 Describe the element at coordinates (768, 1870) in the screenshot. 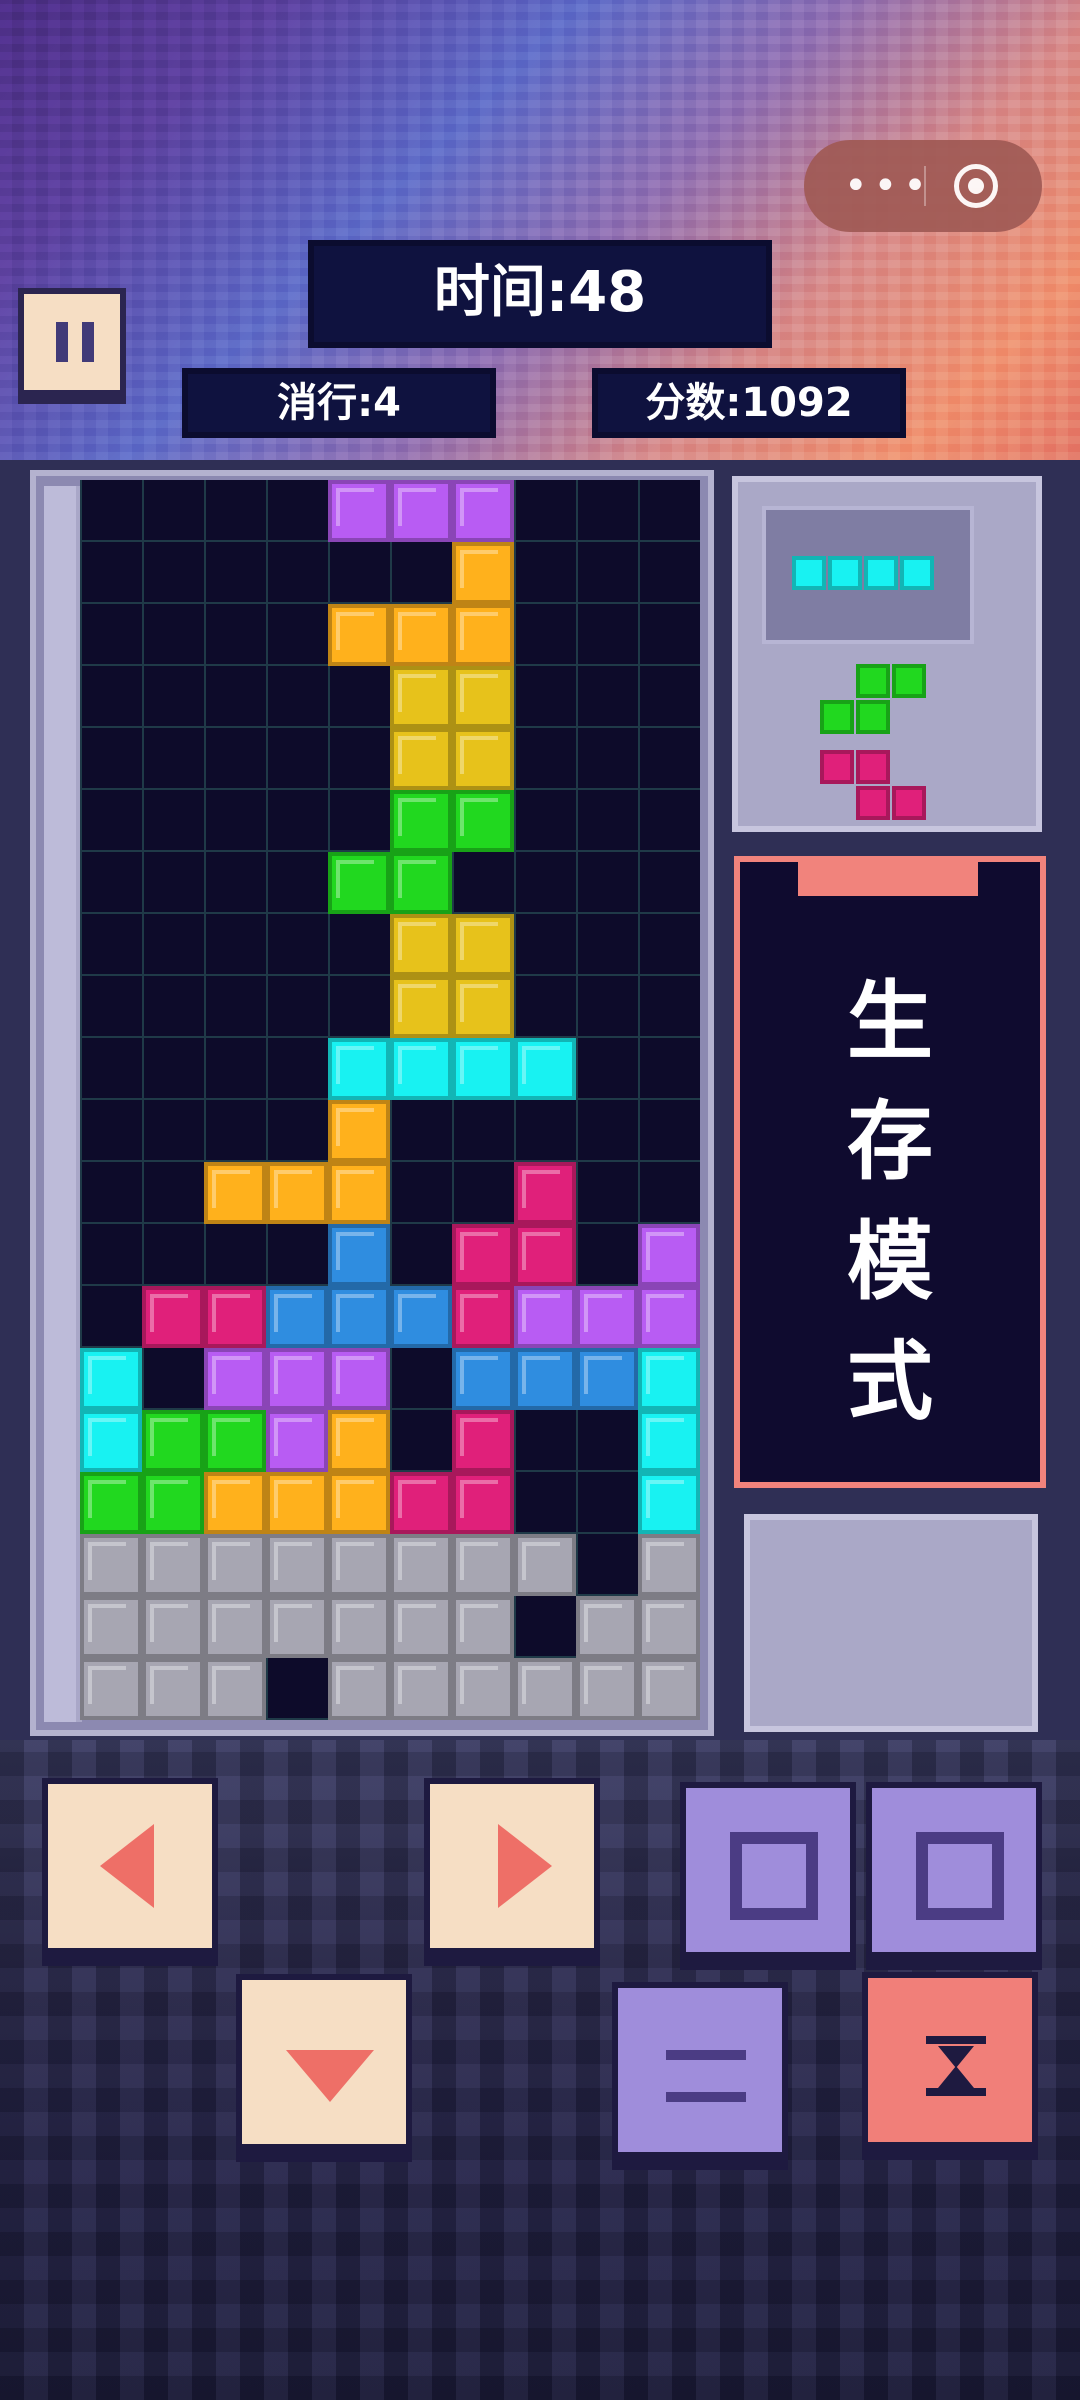

I see `rotate-left-button` at that location.